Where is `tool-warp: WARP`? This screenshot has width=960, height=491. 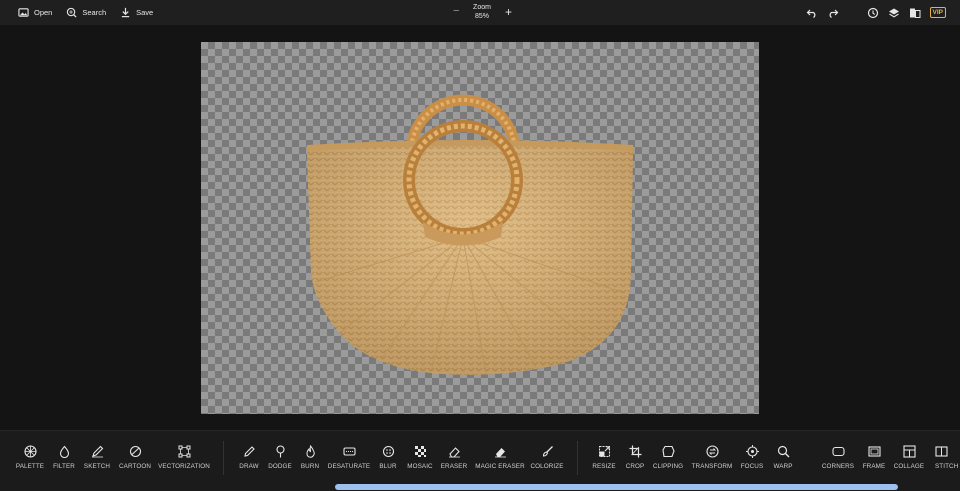 tool-warp: WARP is located at coordinates (783, 457).